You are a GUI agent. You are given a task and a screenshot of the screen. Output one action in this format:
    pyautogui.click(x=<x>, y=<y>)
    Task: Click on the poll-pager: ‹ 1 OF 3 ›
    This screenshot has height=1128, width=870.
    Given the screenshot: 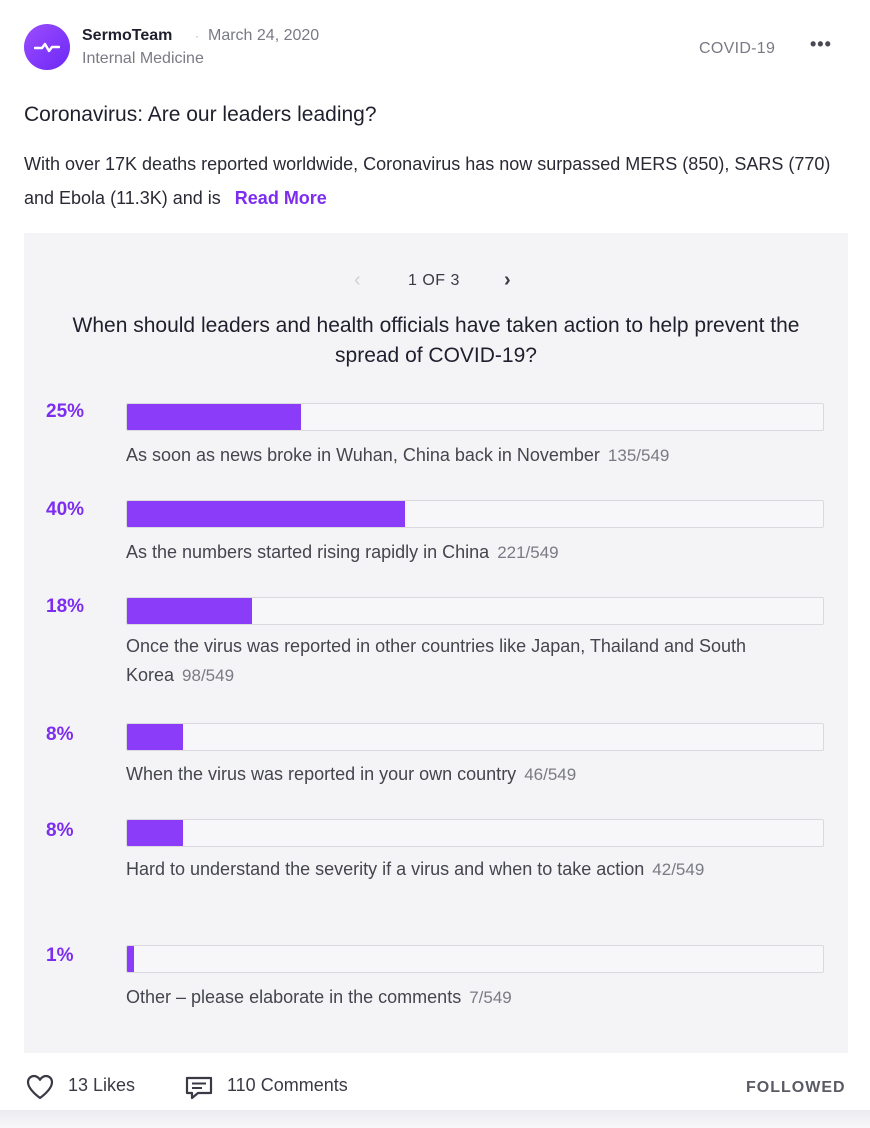 What is the action you would take?
    pyautogui.click(x=436, y=281)
    